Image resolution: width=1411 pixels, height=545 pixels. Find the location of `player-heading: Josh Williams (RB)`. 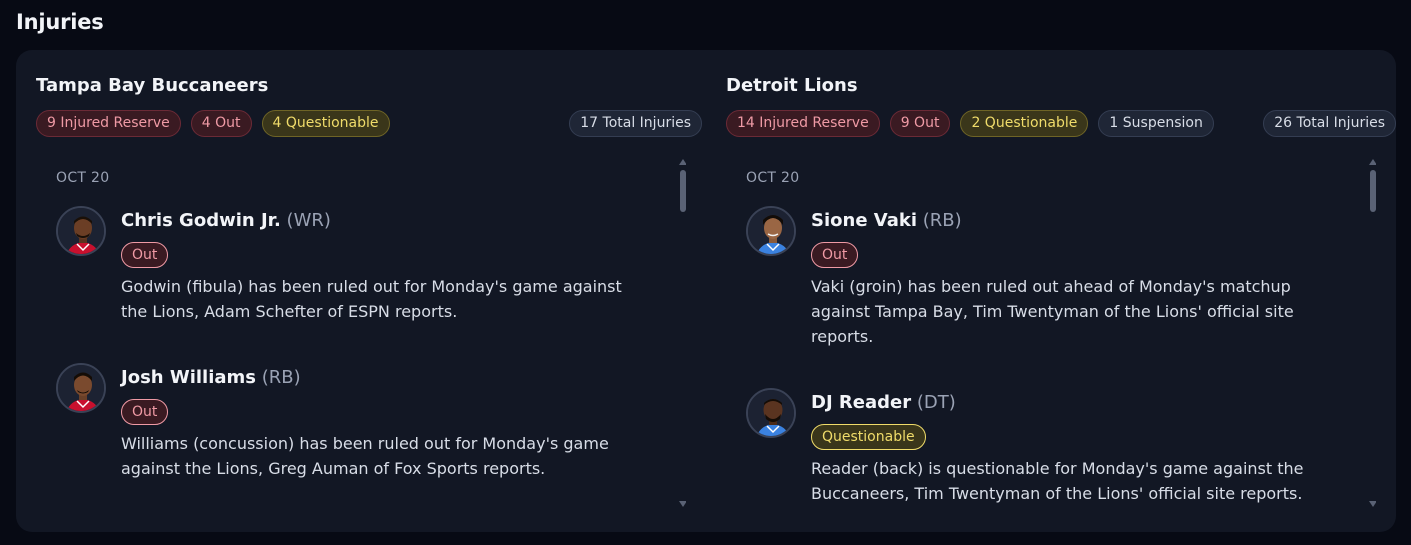

player-heading: Josh Williams (RB) is located at coordinates (211, 377).